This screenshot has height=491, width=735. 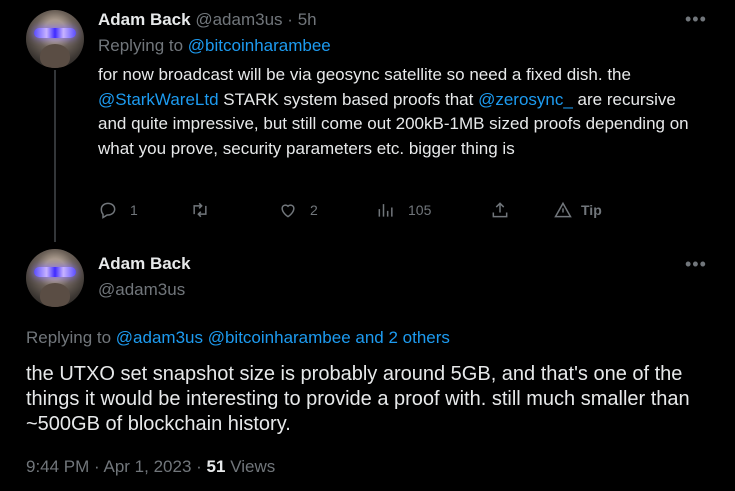 What do you see at coordinates (158, 99) in the screenshot?
I see `mention-link: @StarkWareLtd` at bounding box center [158, 99].